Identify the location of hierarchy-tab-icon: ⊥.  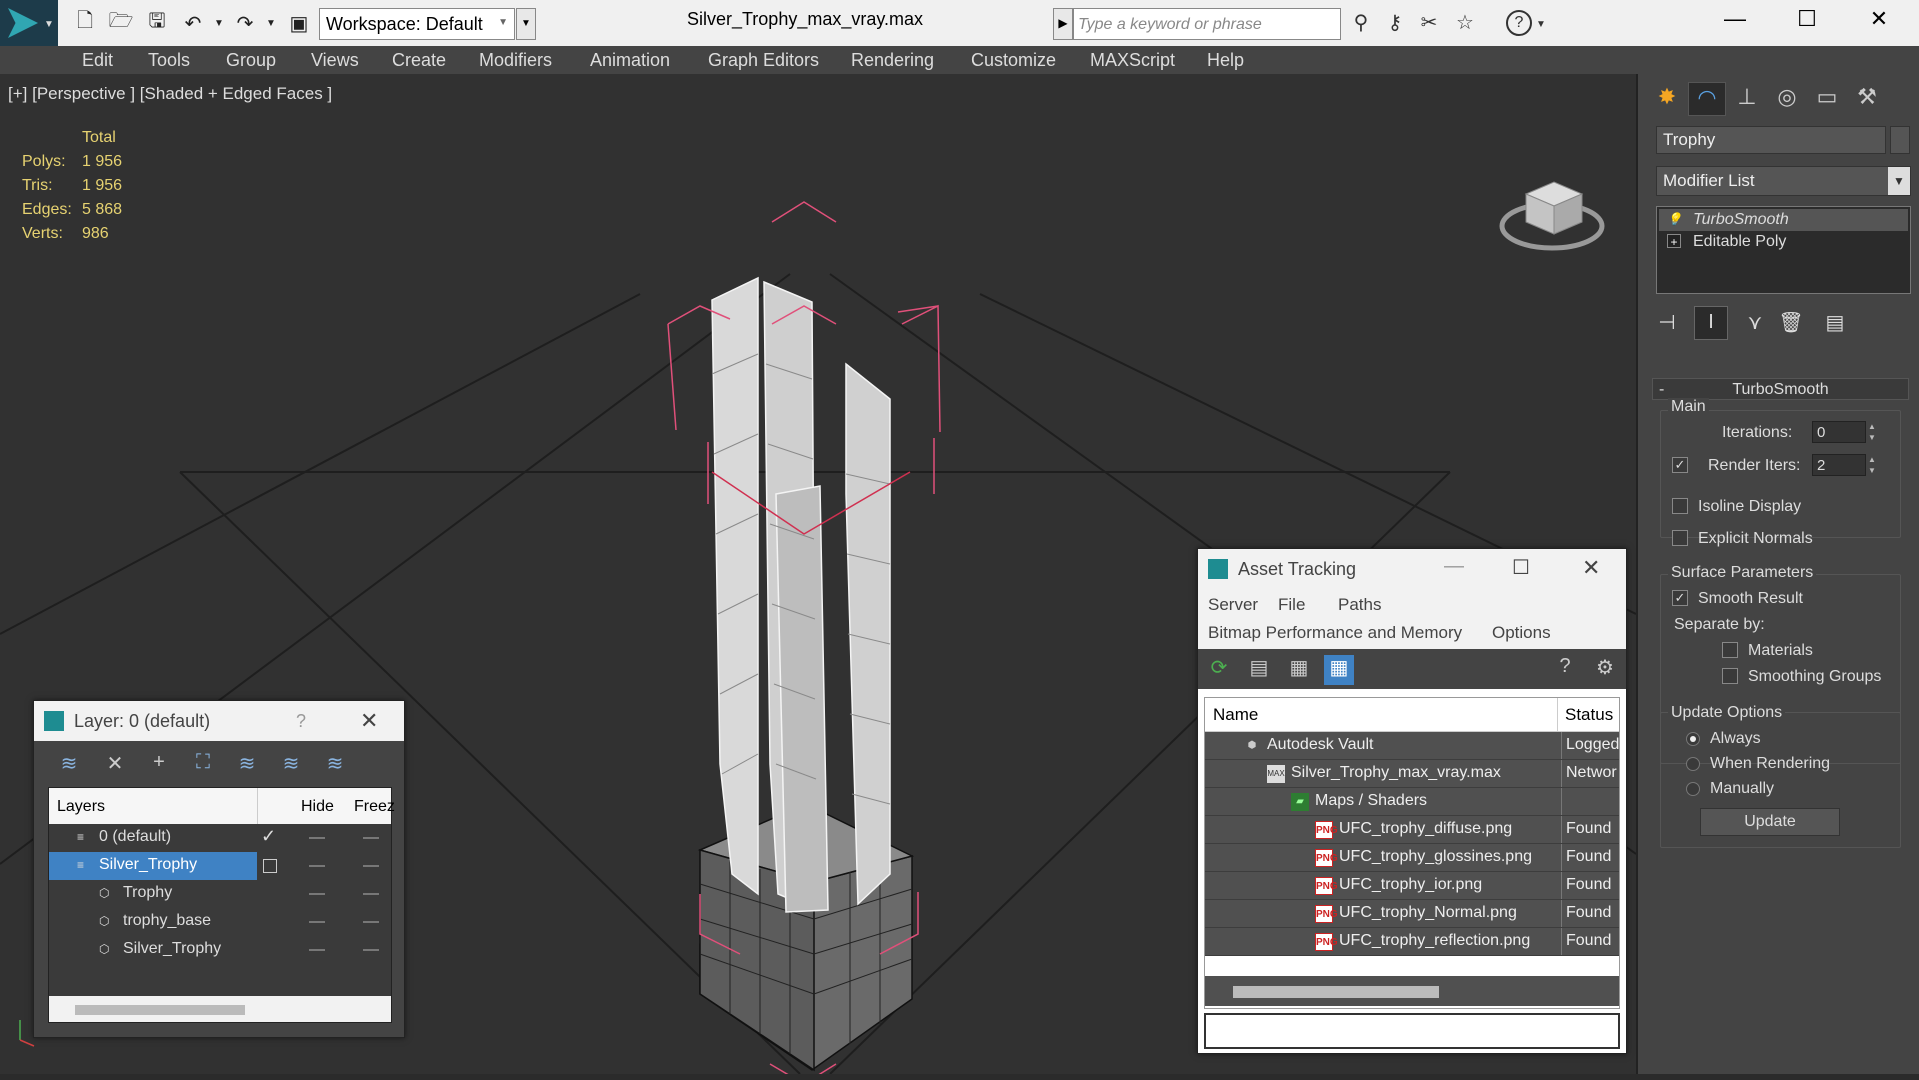
(1747, 99).